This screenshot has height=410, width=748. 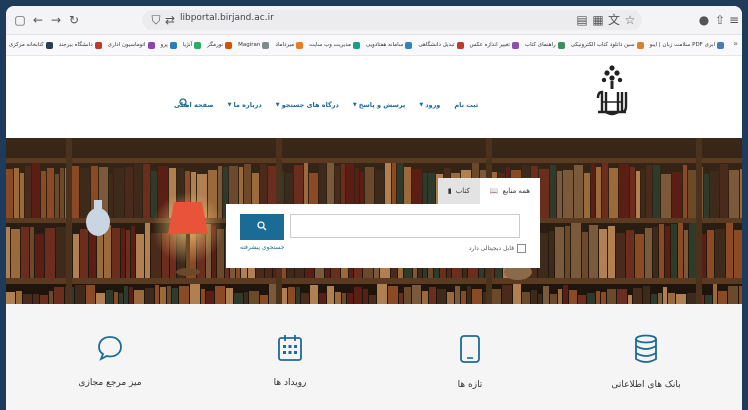 I want to click on bookmark-star-icon: ☆, so click(x=630, y=20).